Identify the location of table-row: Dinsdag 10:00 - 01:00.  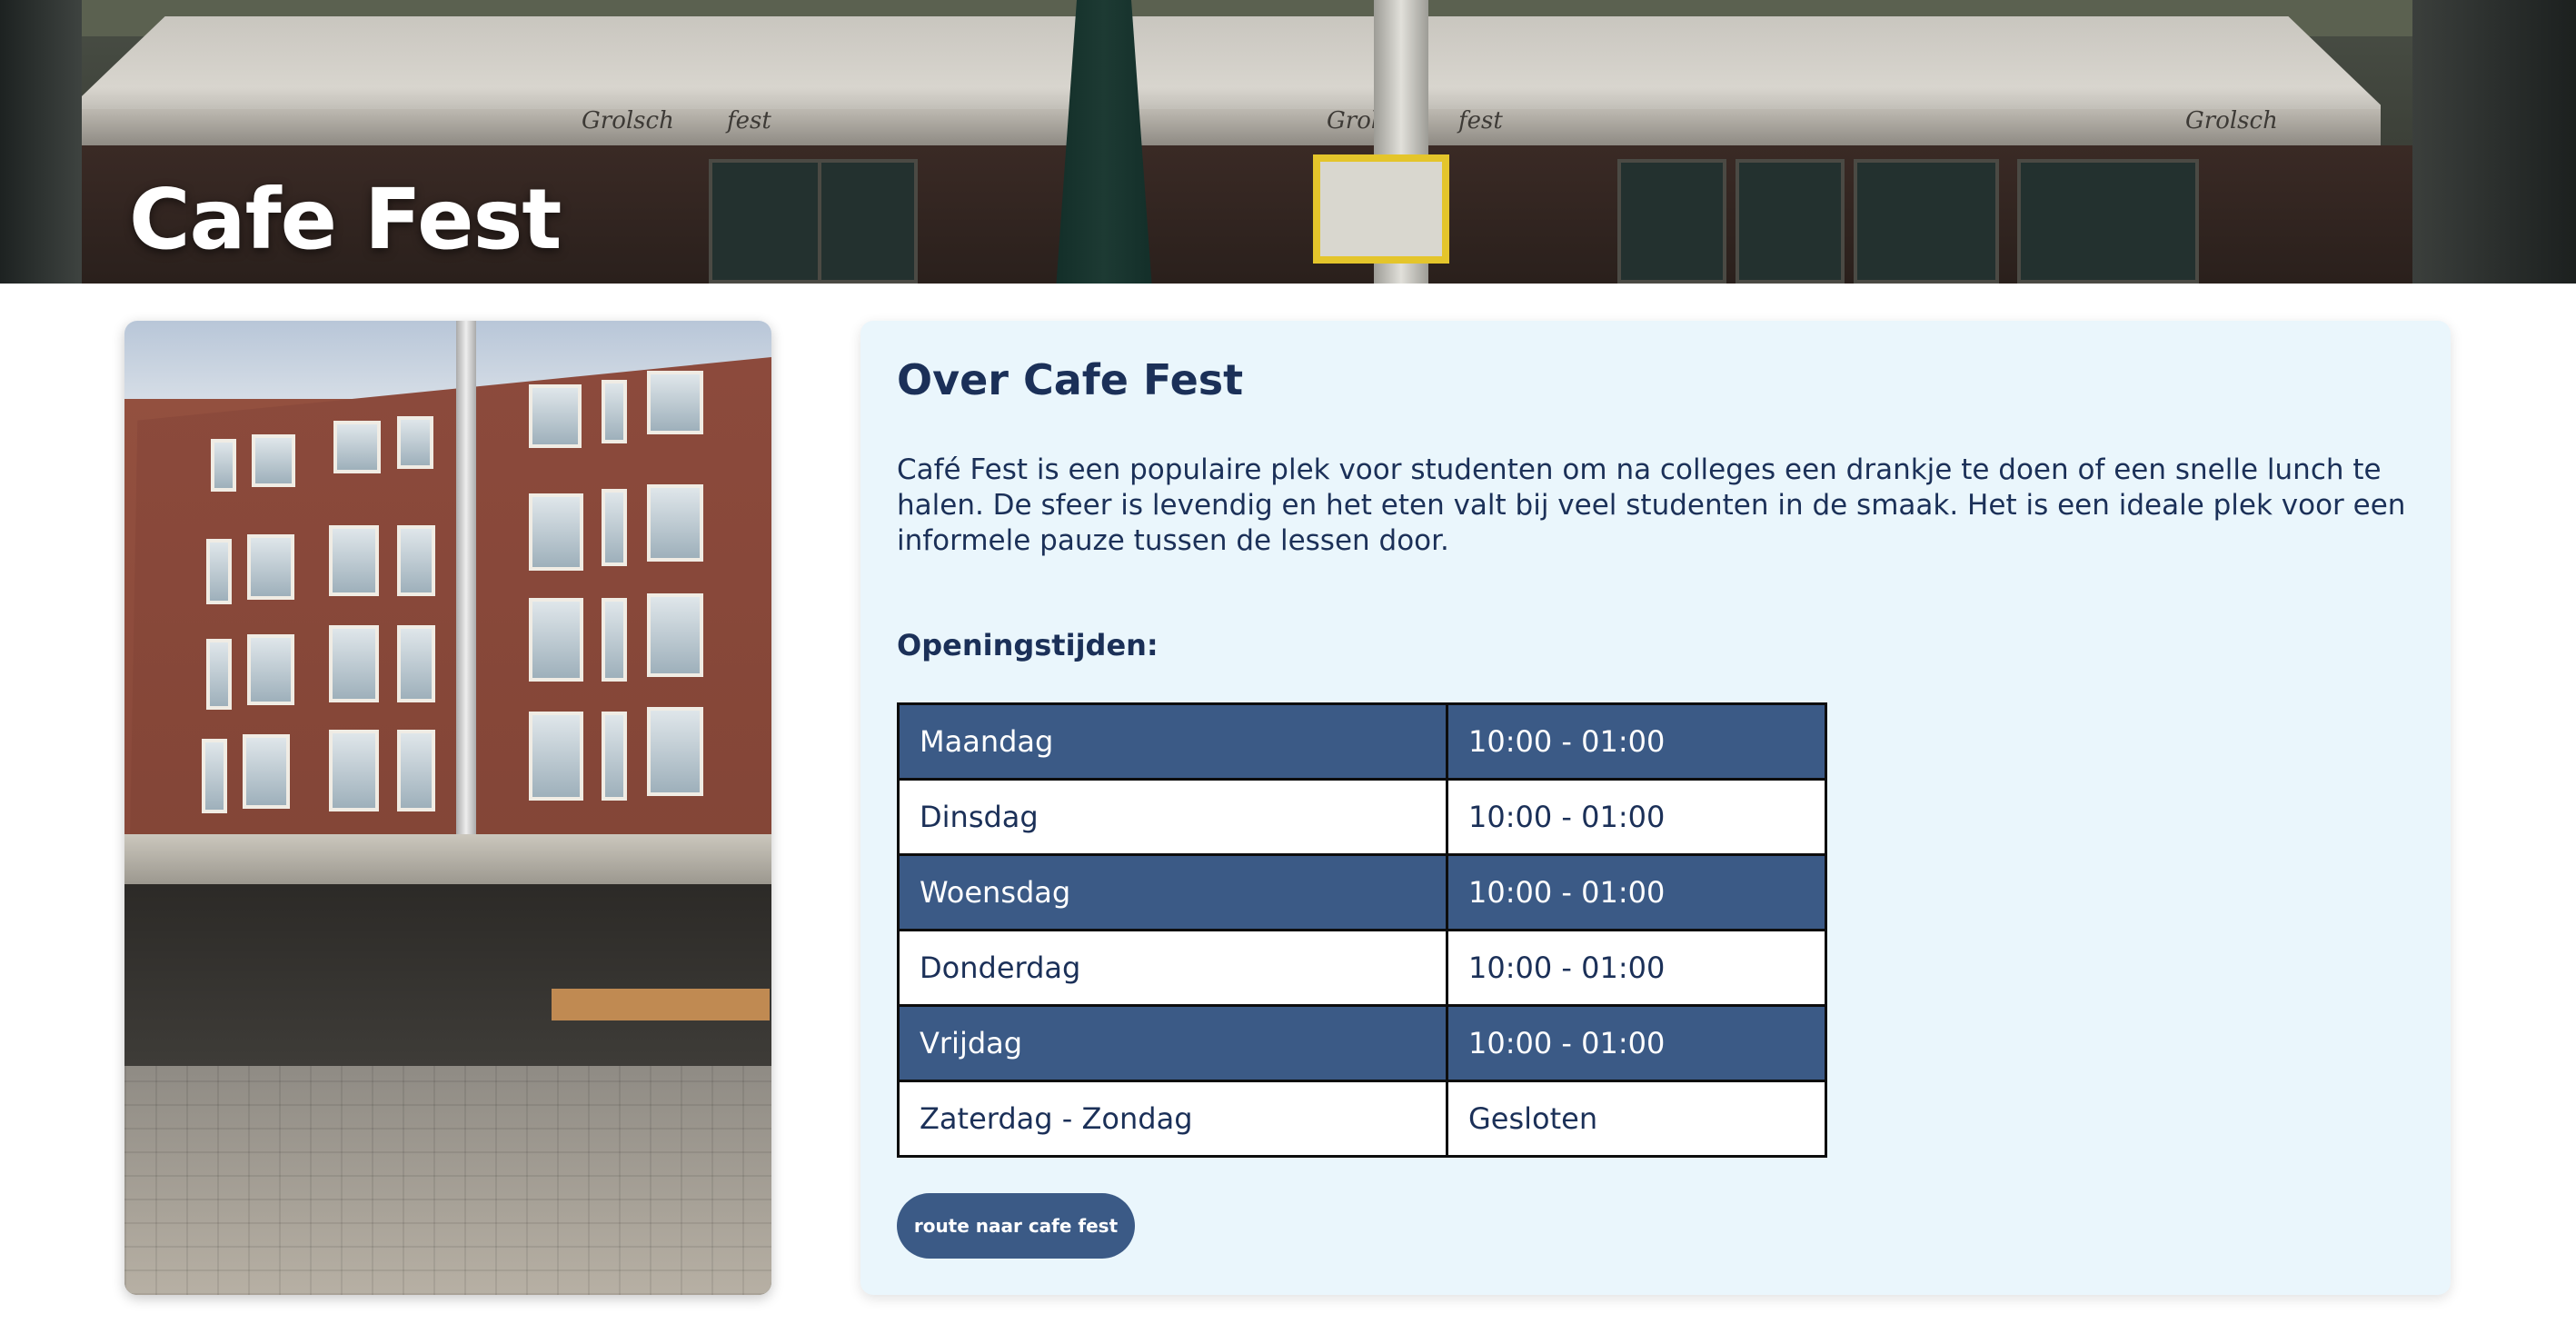
(1362, 817).